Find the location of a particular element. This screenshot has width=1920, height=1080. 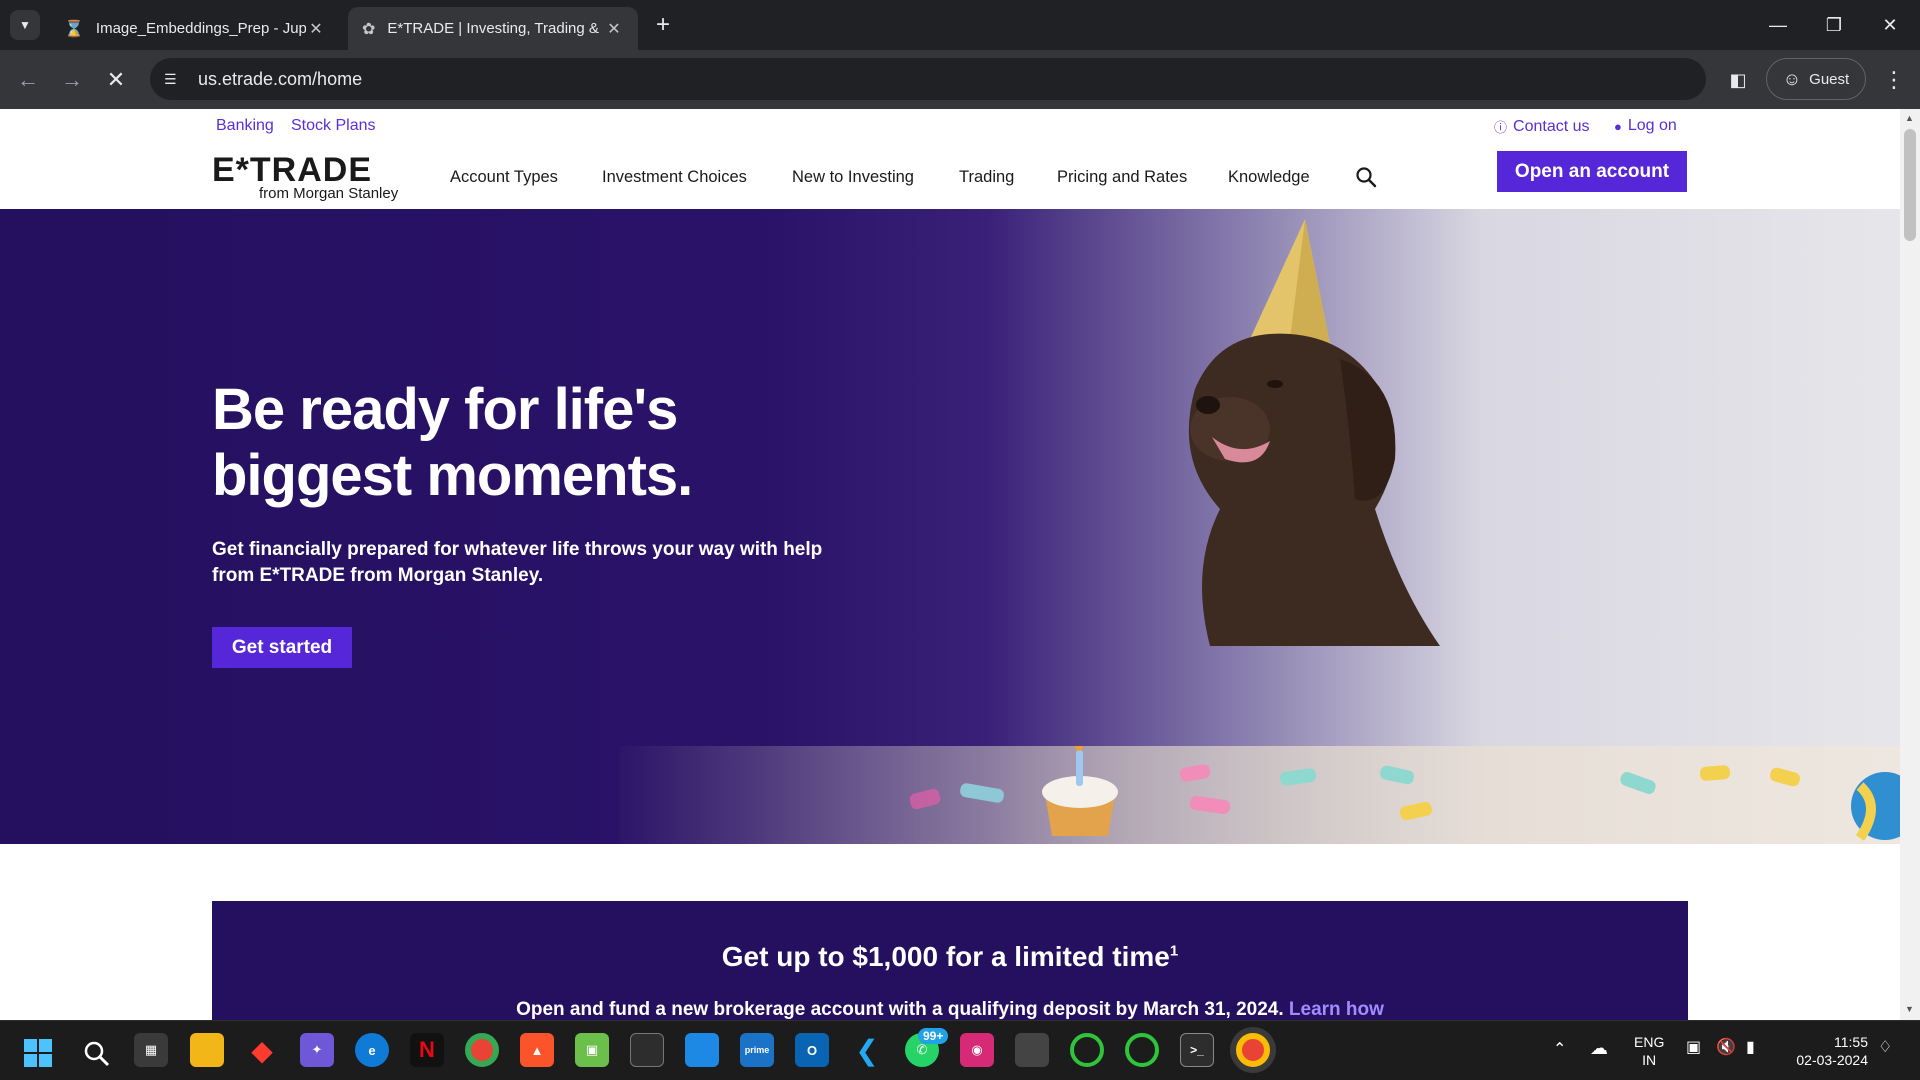

anydesk-icon: ◆ is located at coordinates (262, 1050).